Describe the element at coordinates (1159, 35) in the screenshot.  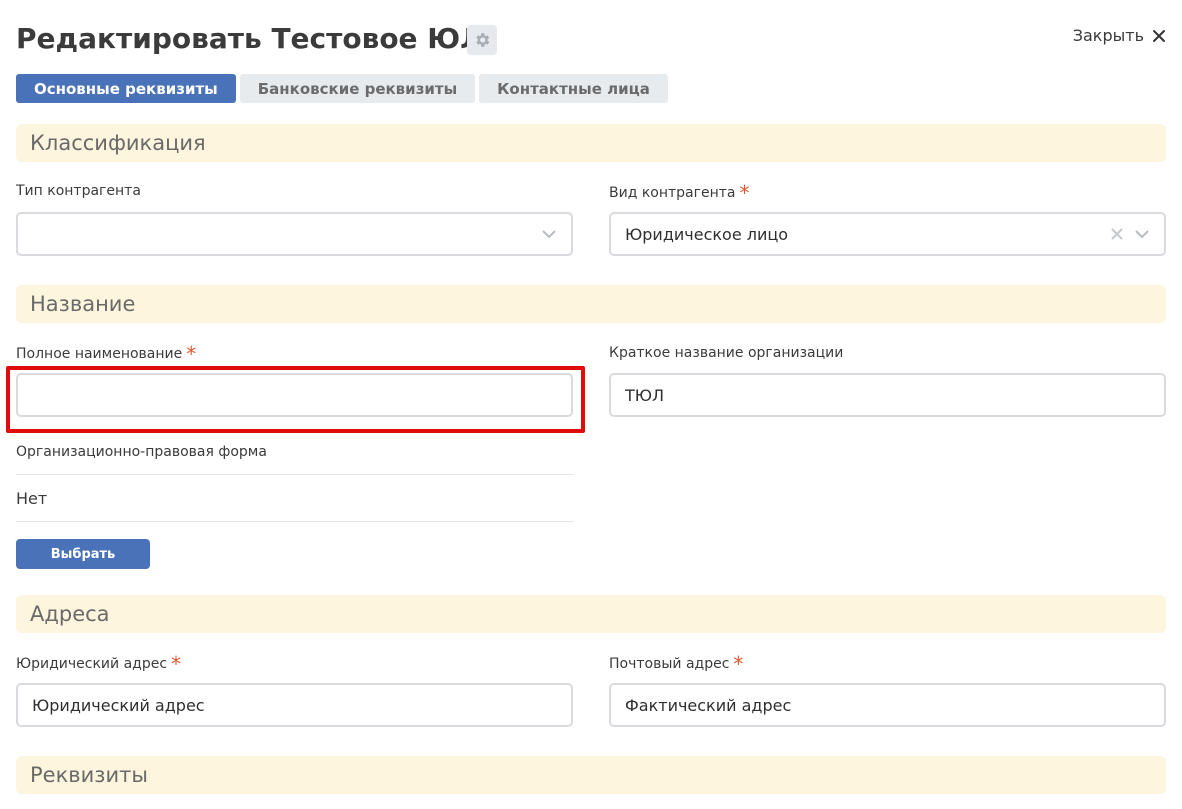
I see `close-icon` at that location.